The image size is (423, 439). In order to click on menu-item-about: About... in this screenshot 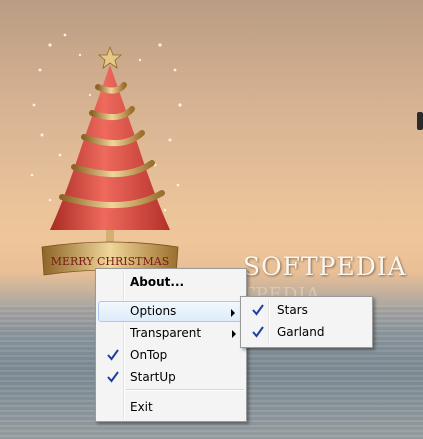, I will do `click(171, 282)`.